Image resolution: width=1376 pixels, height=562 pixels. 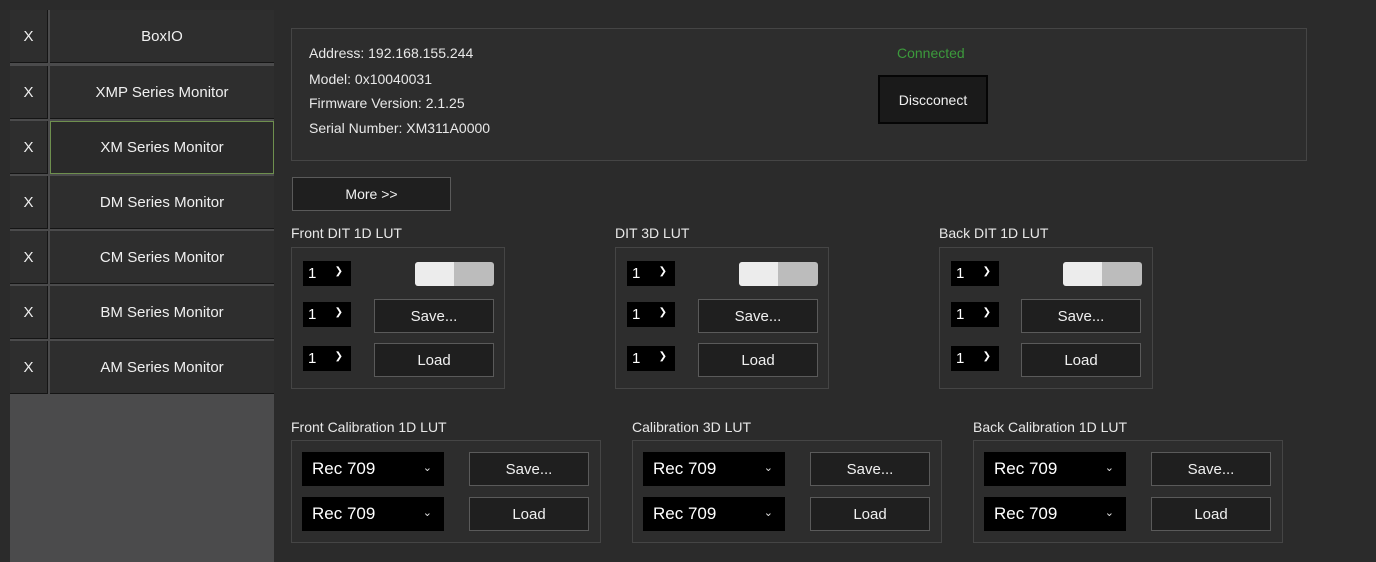 I want to click on sidebar-item-dm: X DM Series Monitor, so click(x=142, y=203).